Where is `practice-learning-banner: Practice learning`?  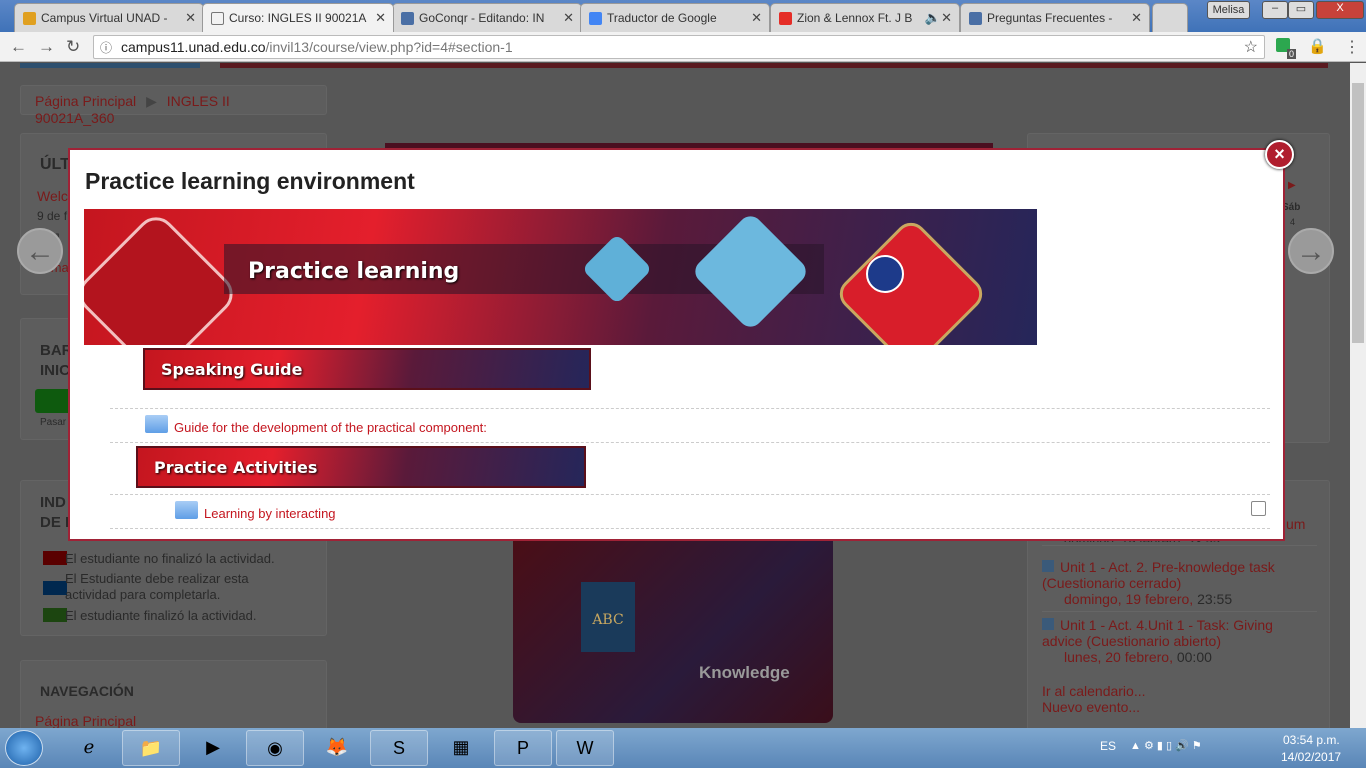 practice-learning-banner: Practice learning is located at coordinates (560, 277).